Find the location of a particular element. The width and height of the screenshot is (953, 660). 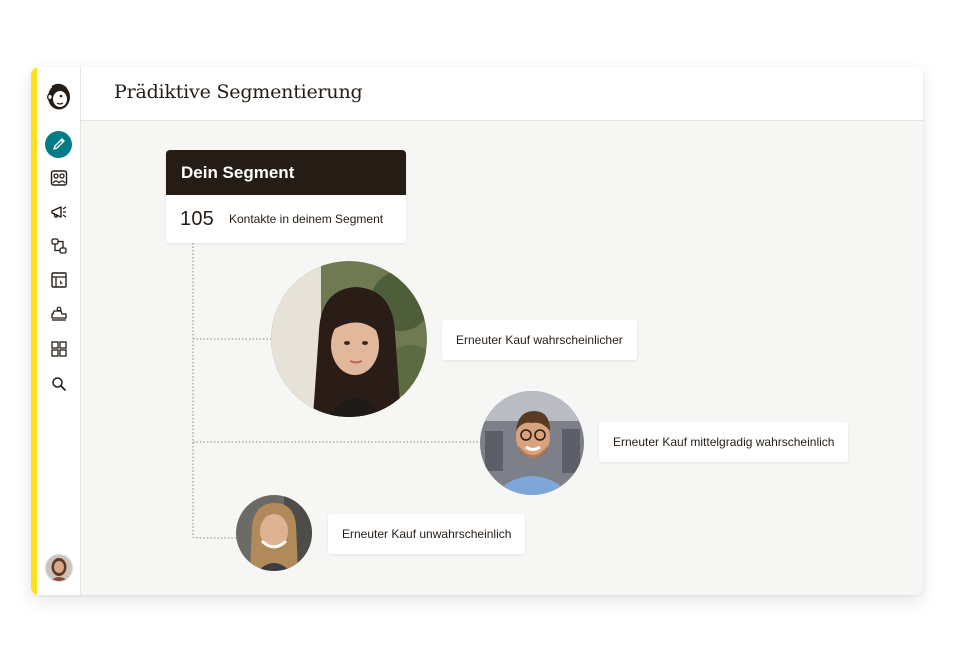

sidebar-item-website is located at coordinates (58, 280).